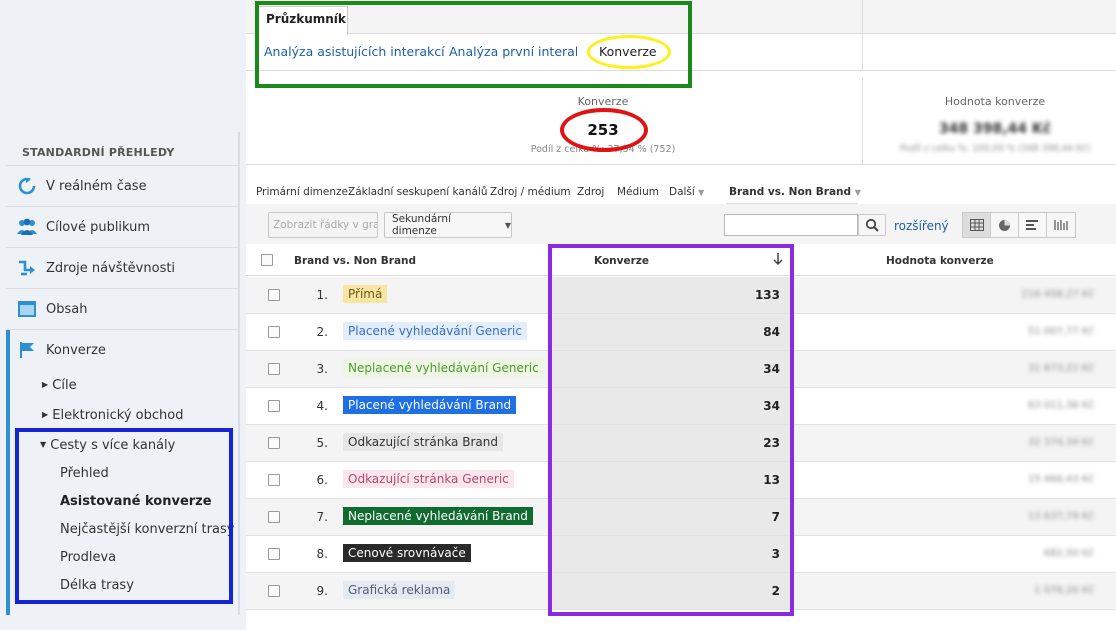 The image size is (1116, 630). What do you see at coordinates (322, 554) in the screenshot?
I see `row-index: 8.` at bounding box center [322, 554].